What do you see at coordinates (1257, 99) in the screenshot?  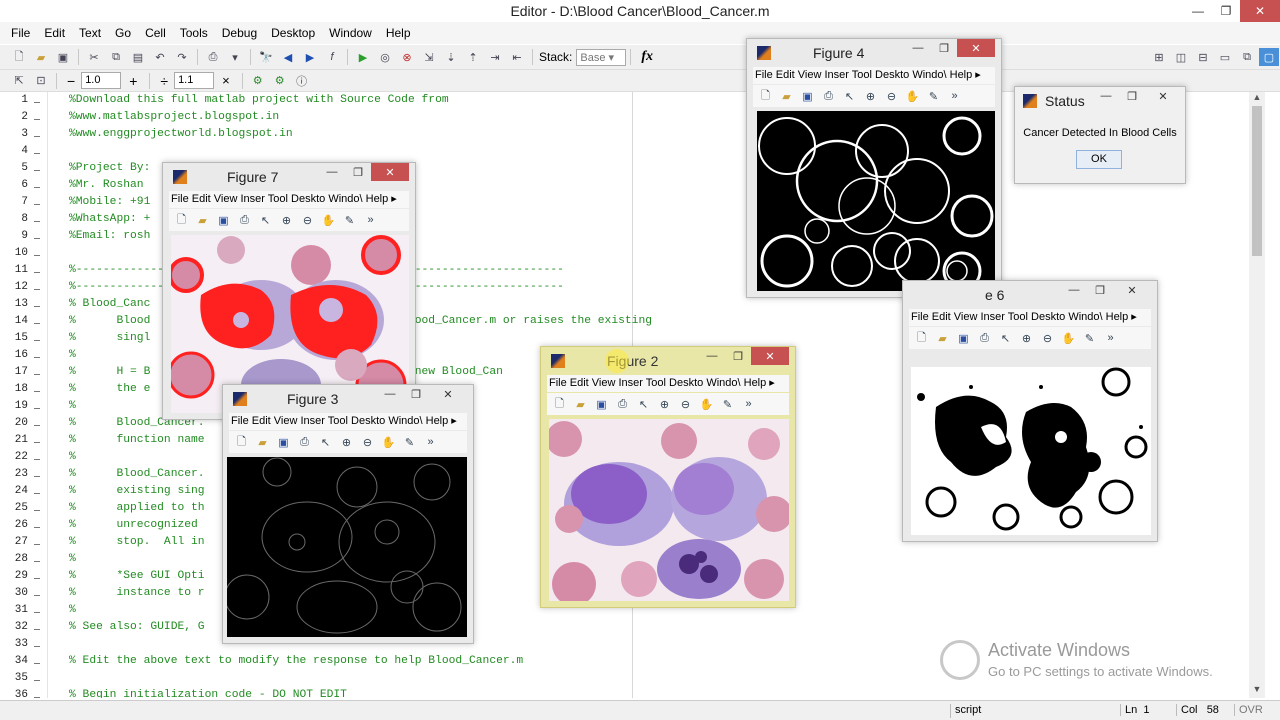 I see `scroll-up-icon: ▲` at bounding box center [1257, 99].